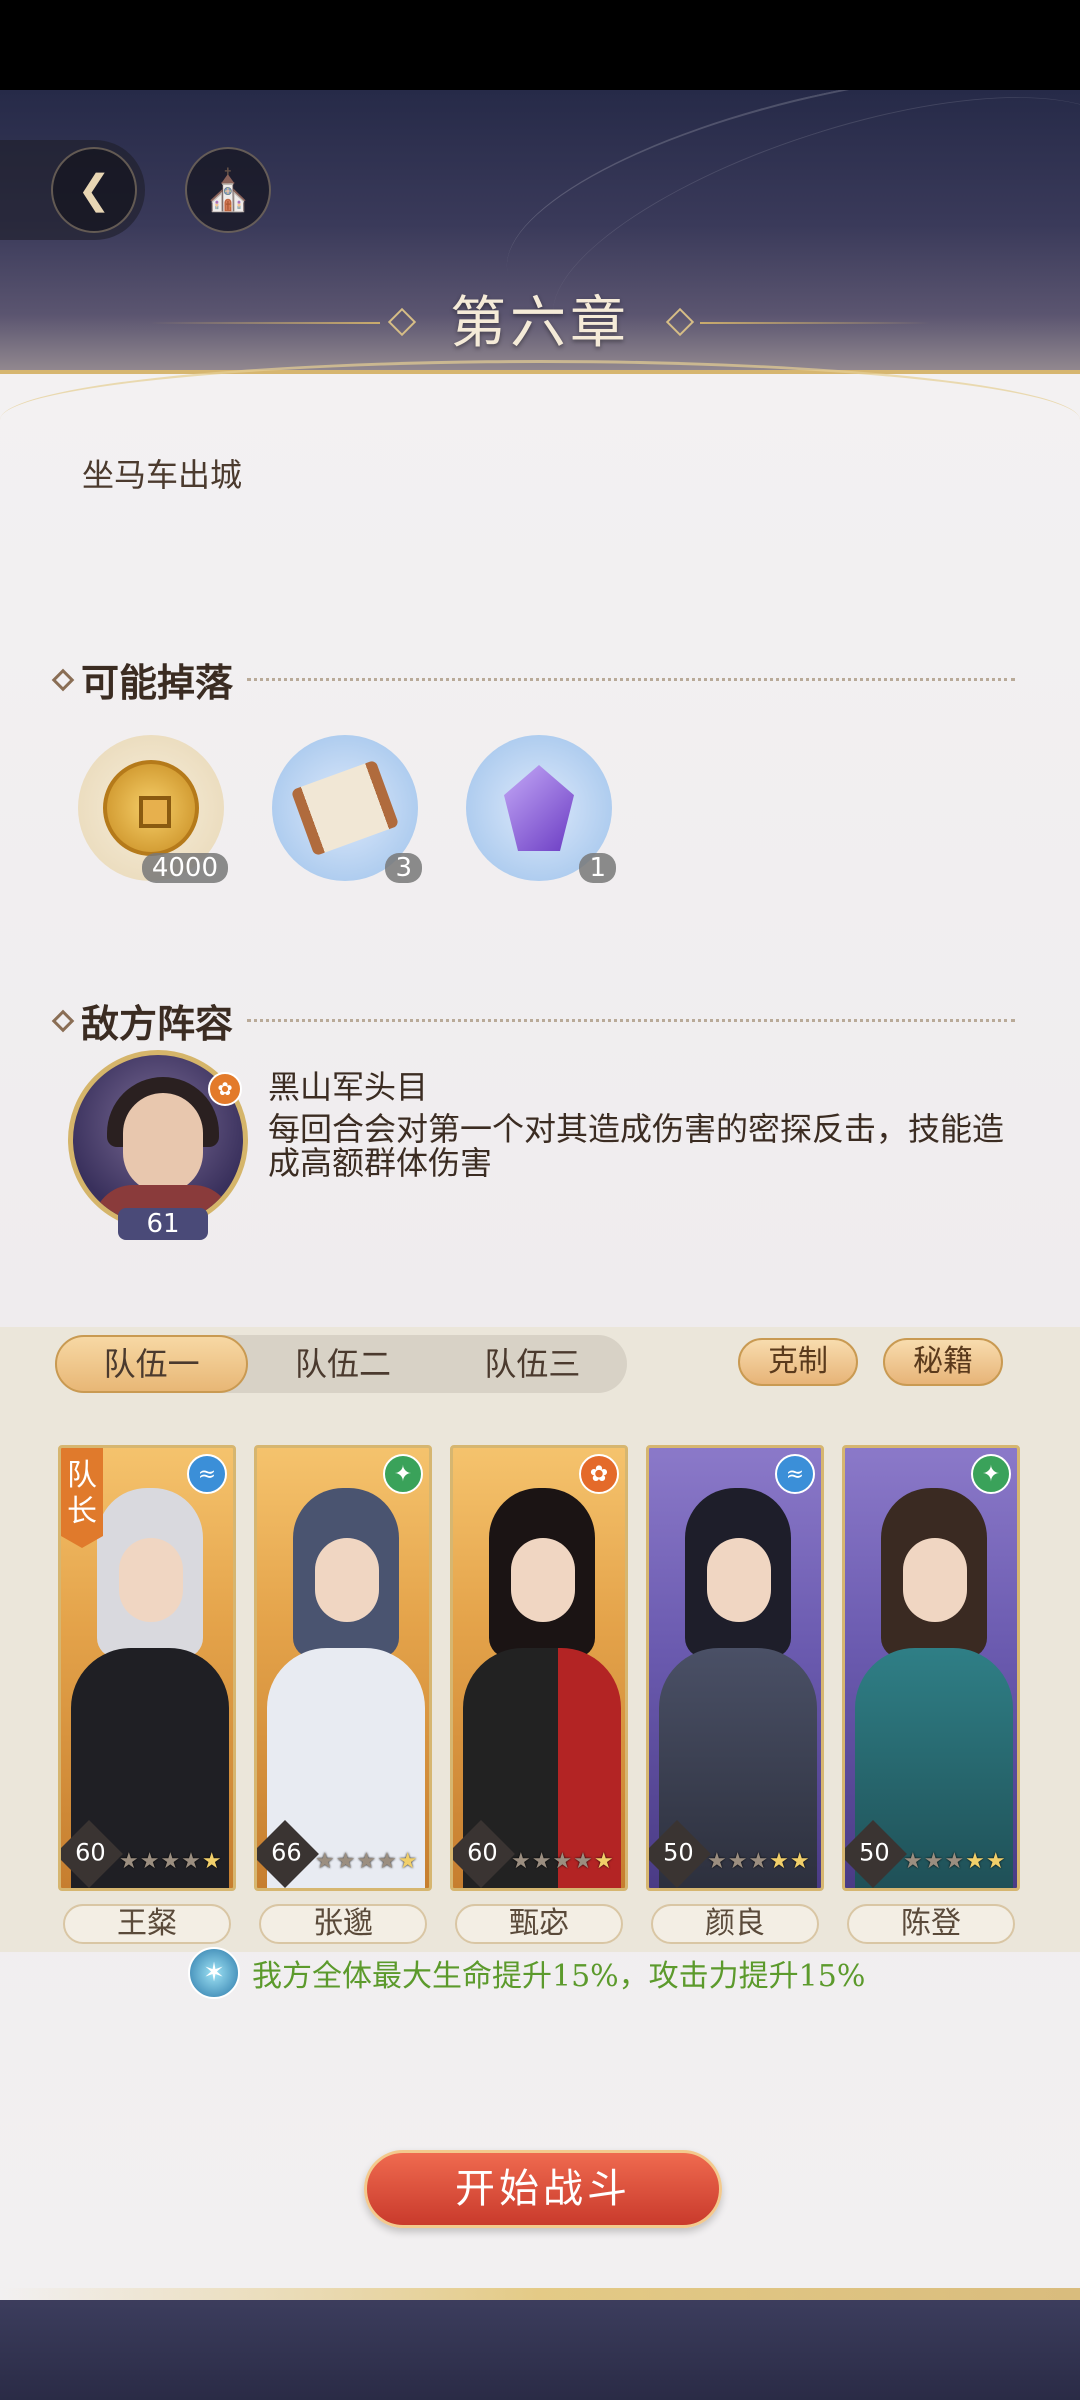 This screenshot has height=2400, width=1080. What do you see at coordinates (343, 1668) in the screenshot?
I see `team-member-card: ✦ 66 ★★★★★` at bounding box center [343, 1668].